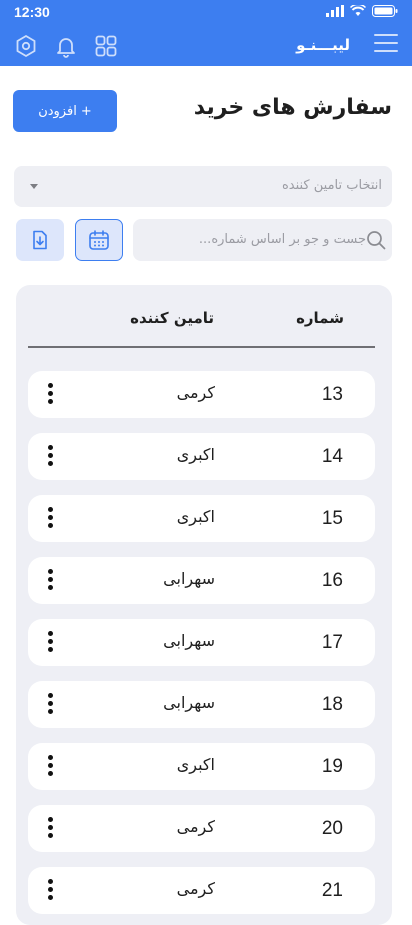  I want to click on table-row: 16 سهرابی, so click(201, 580).